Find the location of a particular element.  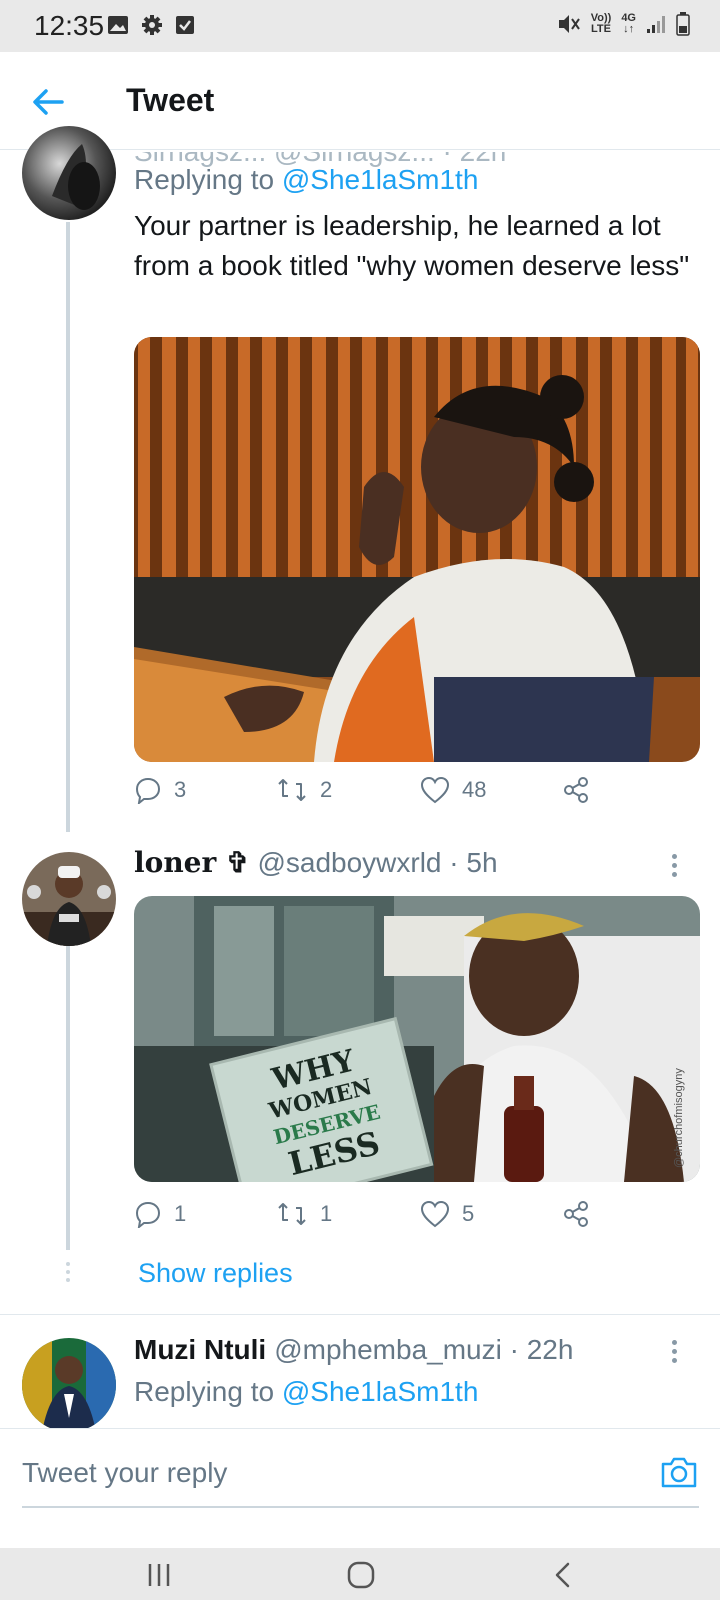

recents-icon is located at coordinates (159, 1575).